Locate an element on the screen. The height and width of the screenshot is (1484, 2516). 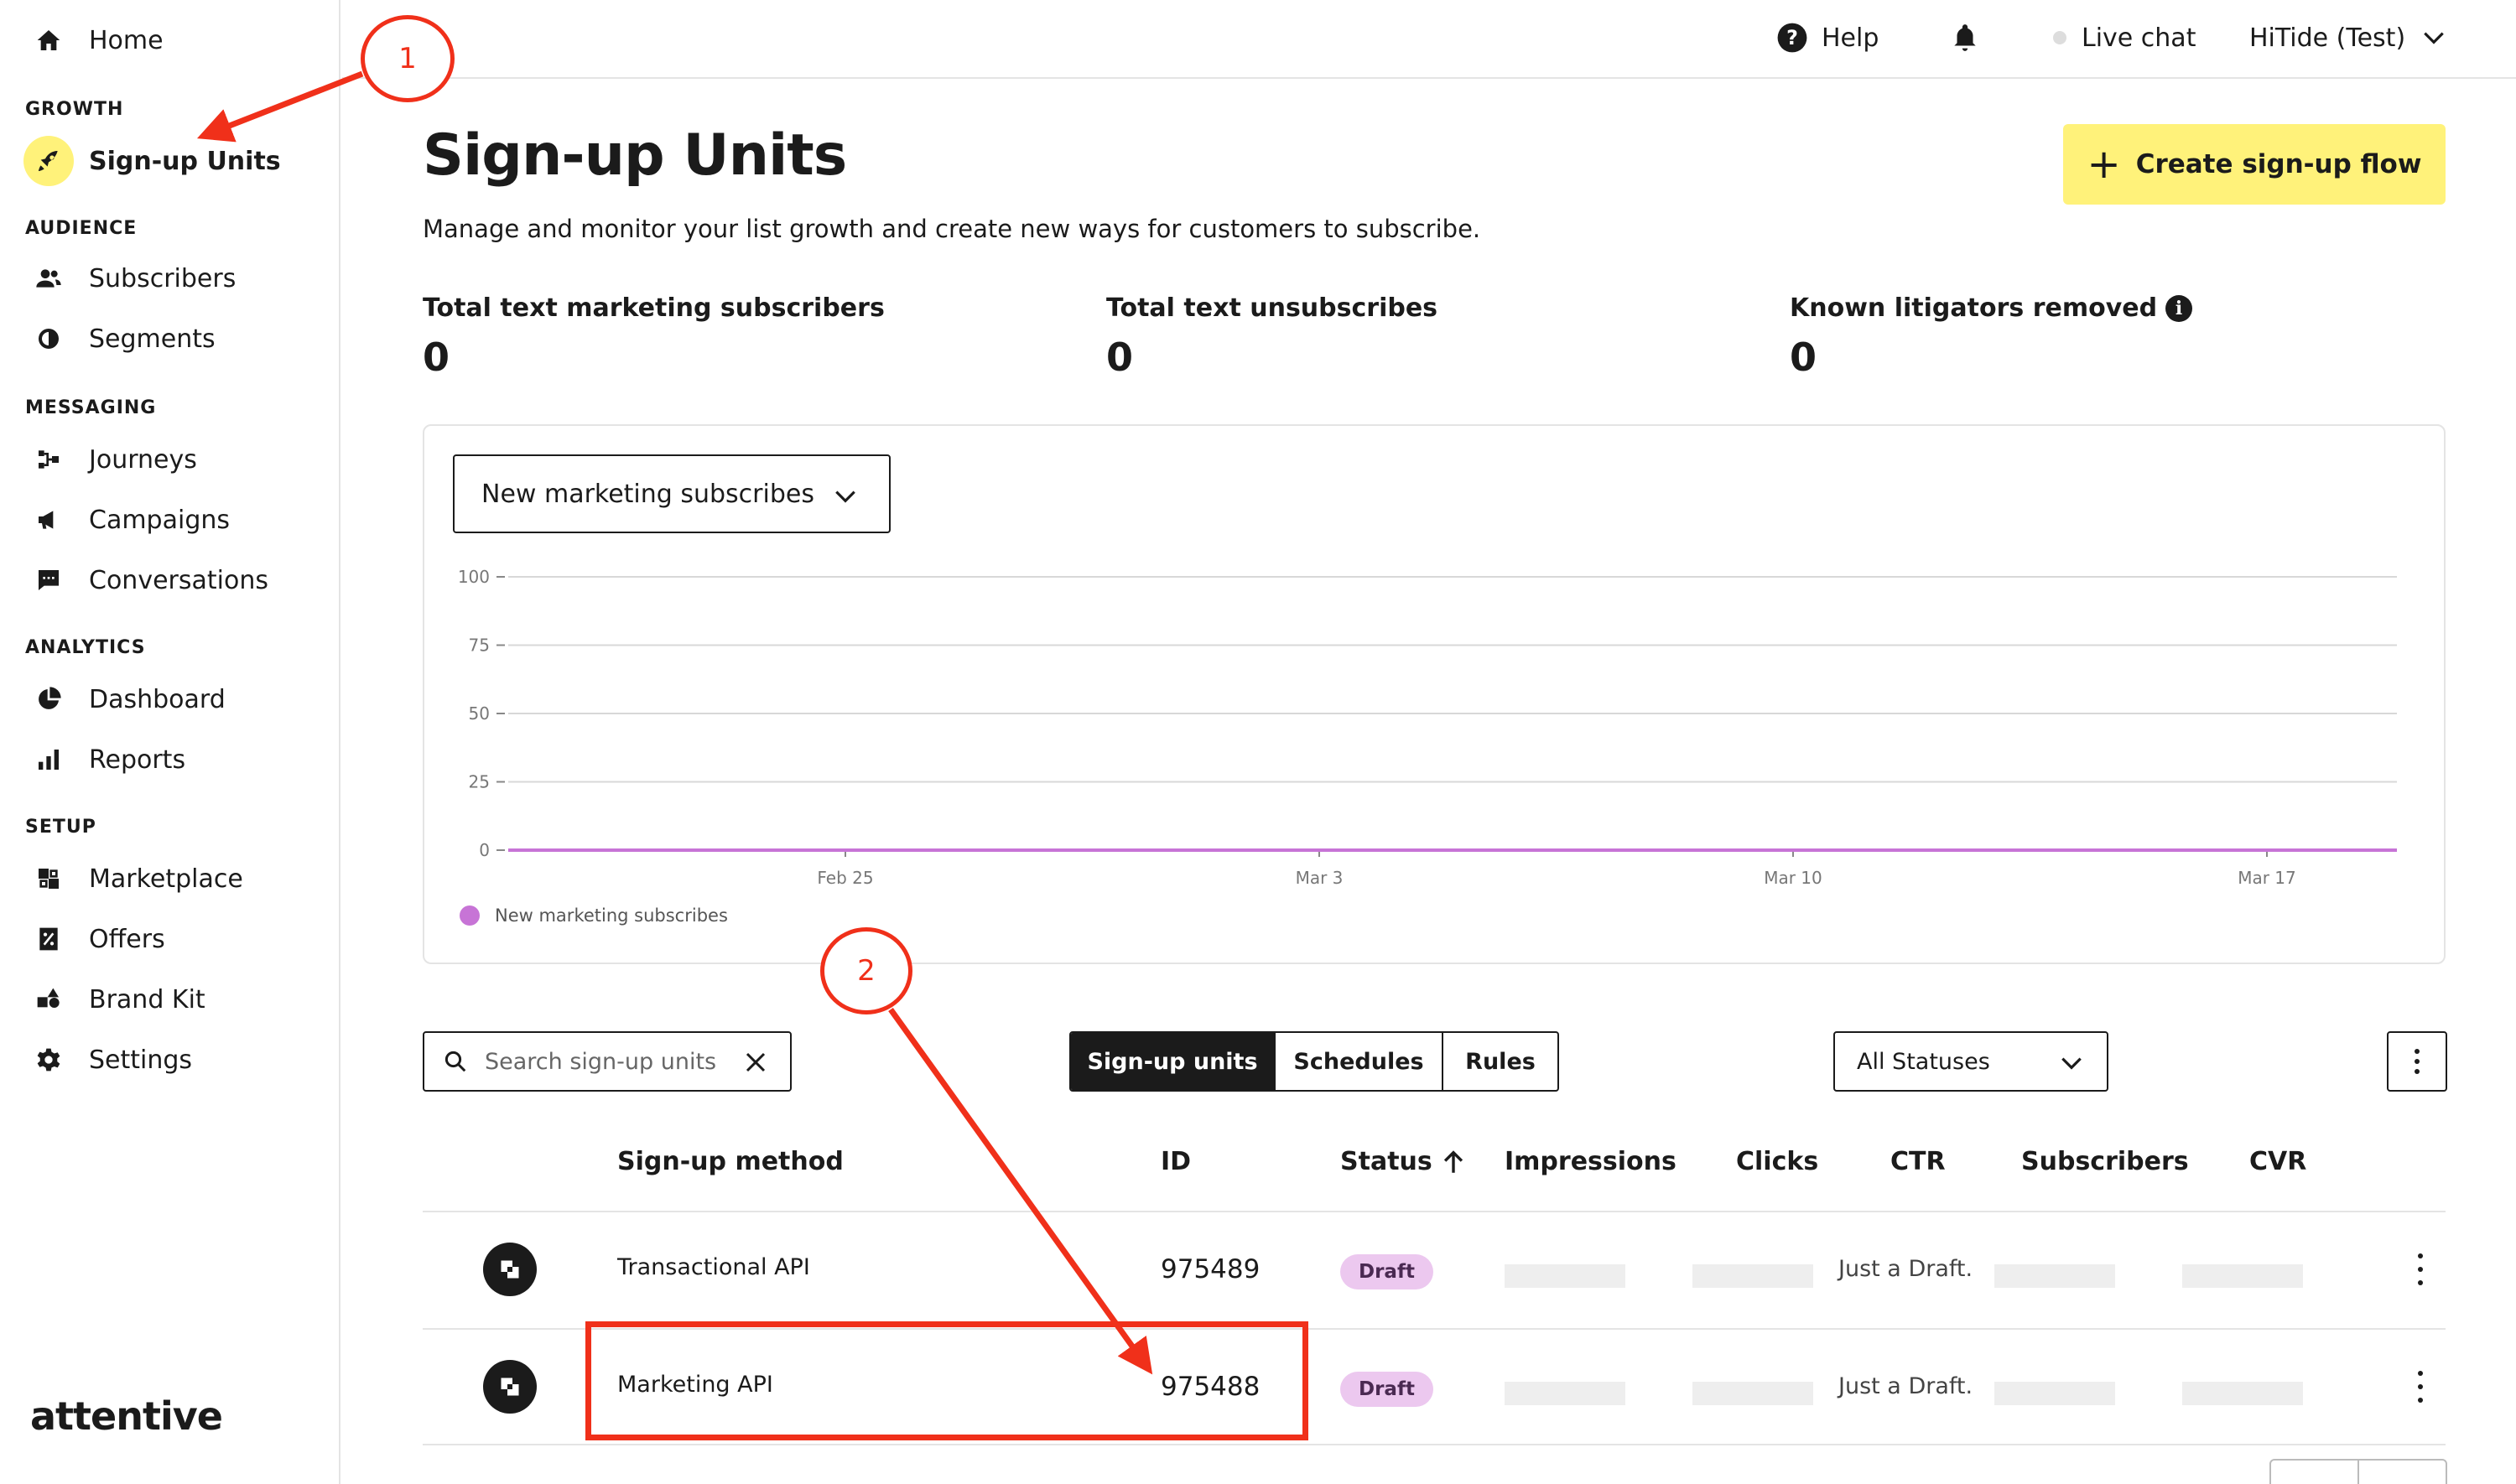
sidebar-item-settings: Settings is located at coordinates (108, 1060).